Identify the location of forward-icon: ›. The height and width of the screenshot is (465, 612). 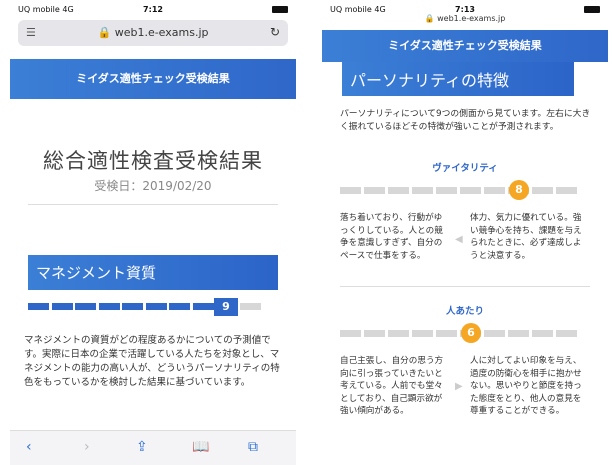
(87, 447).